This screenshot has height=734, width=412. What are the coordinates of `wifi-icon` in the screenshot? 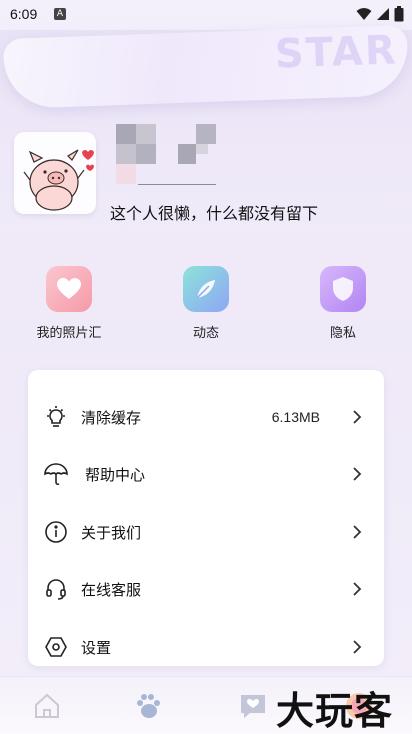 It's located at (364, 14).